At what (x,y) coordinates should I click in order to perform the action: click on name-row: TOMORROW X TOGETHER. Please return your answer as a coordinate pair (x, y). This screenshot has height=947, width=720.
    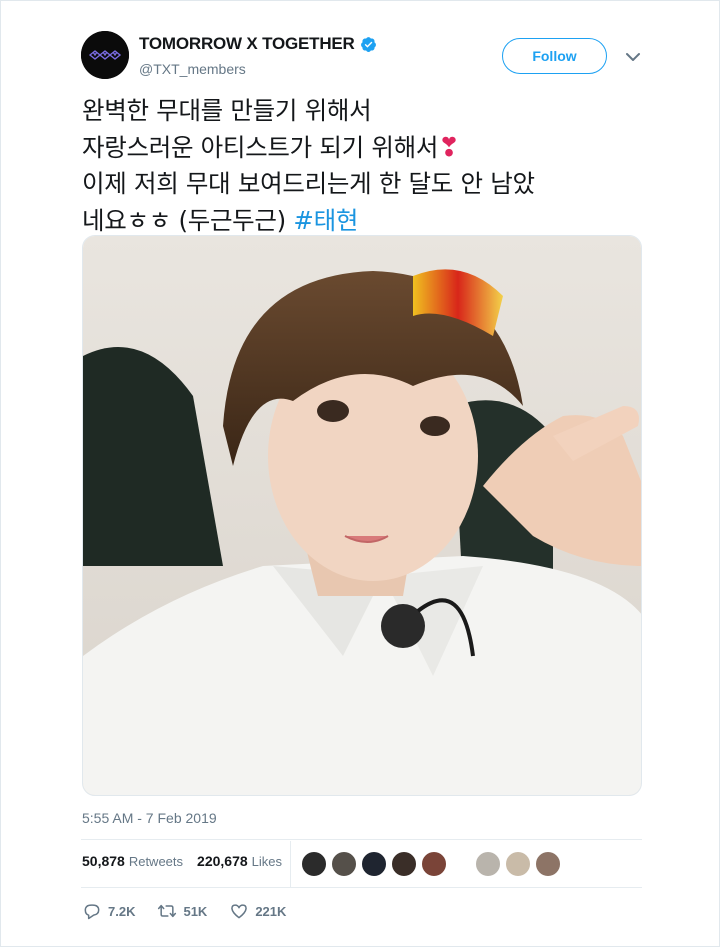
    Looking at the image, I should click on (258, 44).